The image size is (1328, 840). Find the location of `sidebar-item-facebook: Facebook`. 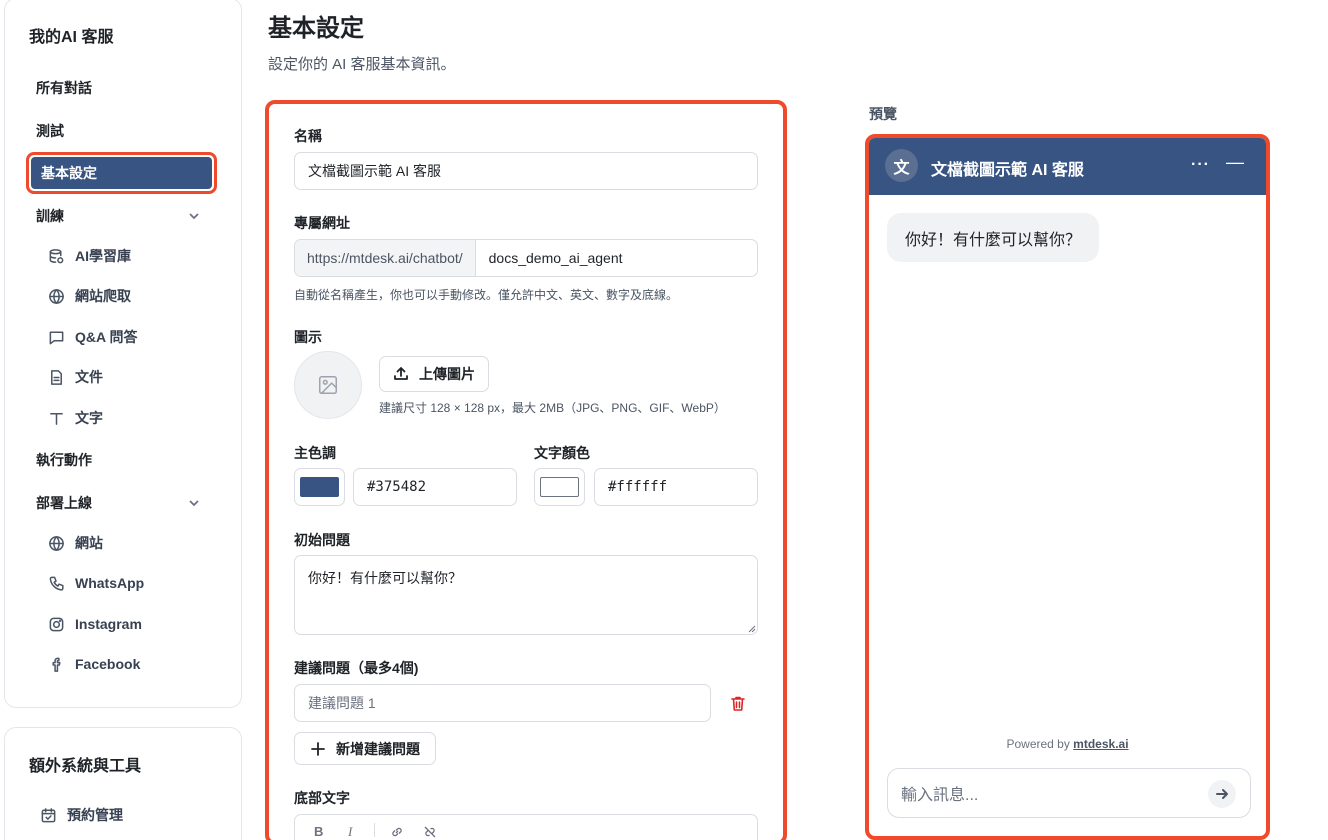

sidebar-item-facebook: Facebook is located at coordinates (94, 664).